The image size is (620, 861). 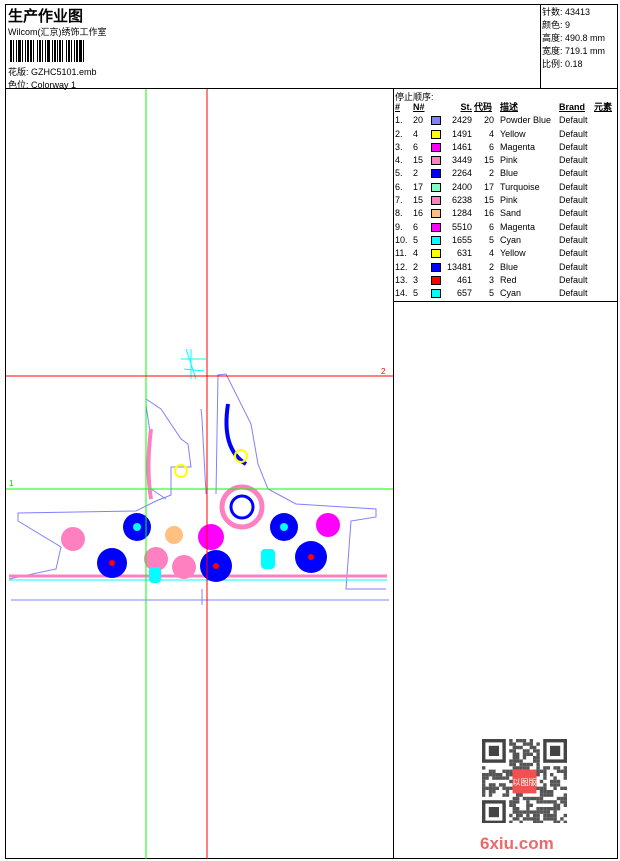 What do you see at coordinates (18, 72) in the screenshot?
I see `design-label: 花版:` at bounding box center [18, 72].